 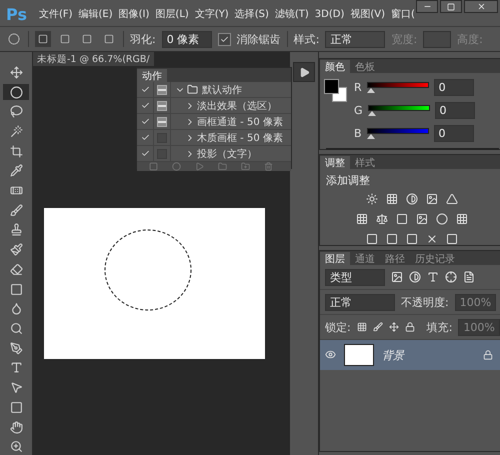 What do you see at coordinates (307, 39) in the screenshot?
I see `style-label: 样式:` at bounding box center [307, 39].